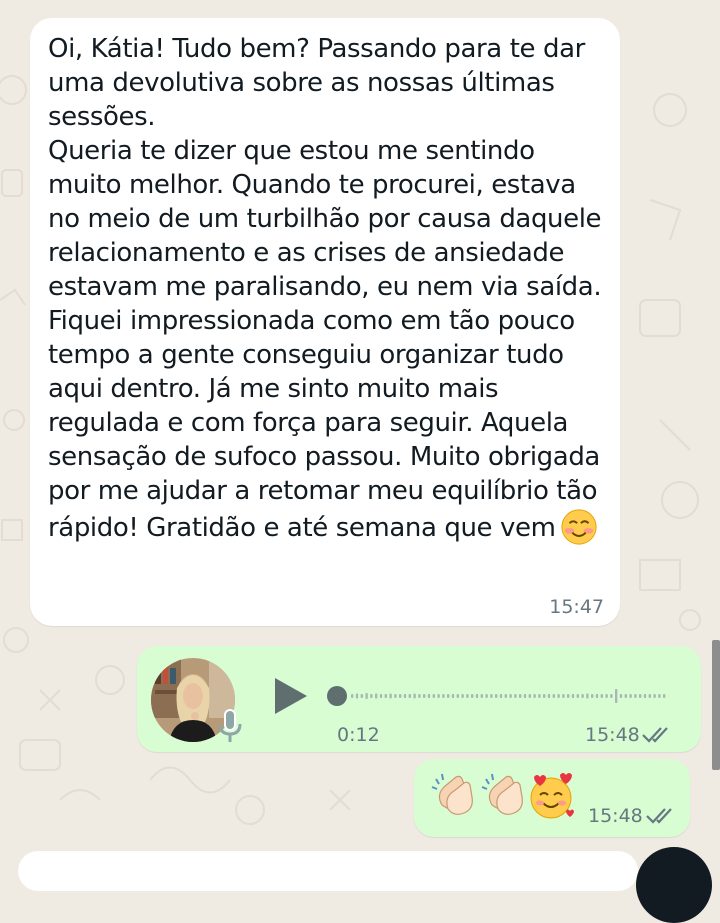 This screenshot has width=720, height=923. What do you see at coordinates (358, 735) in the screenshot?
I see `voice-note-duration: 0:12` at bounding box center [358, 735].